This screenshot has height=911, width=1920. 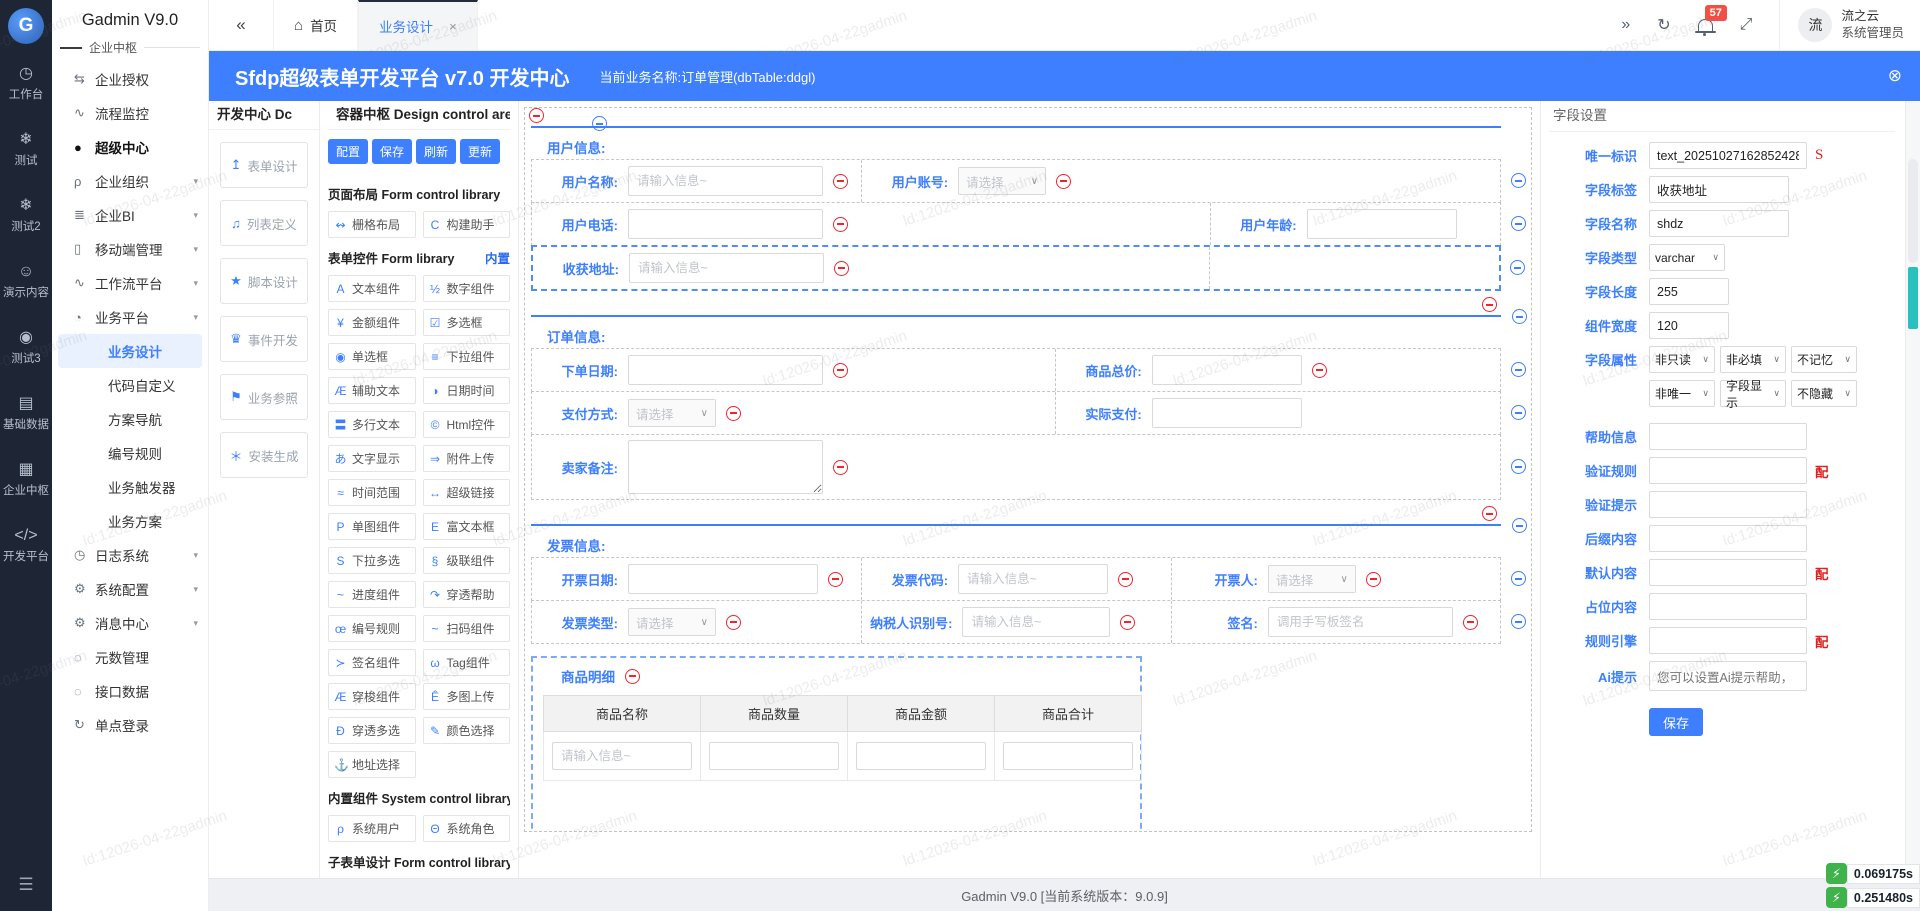 What do you see at coordinates (1028, 467) in the screenshot?
I see `form-row: 卖家备注:` at bounding box center [1028, 467].